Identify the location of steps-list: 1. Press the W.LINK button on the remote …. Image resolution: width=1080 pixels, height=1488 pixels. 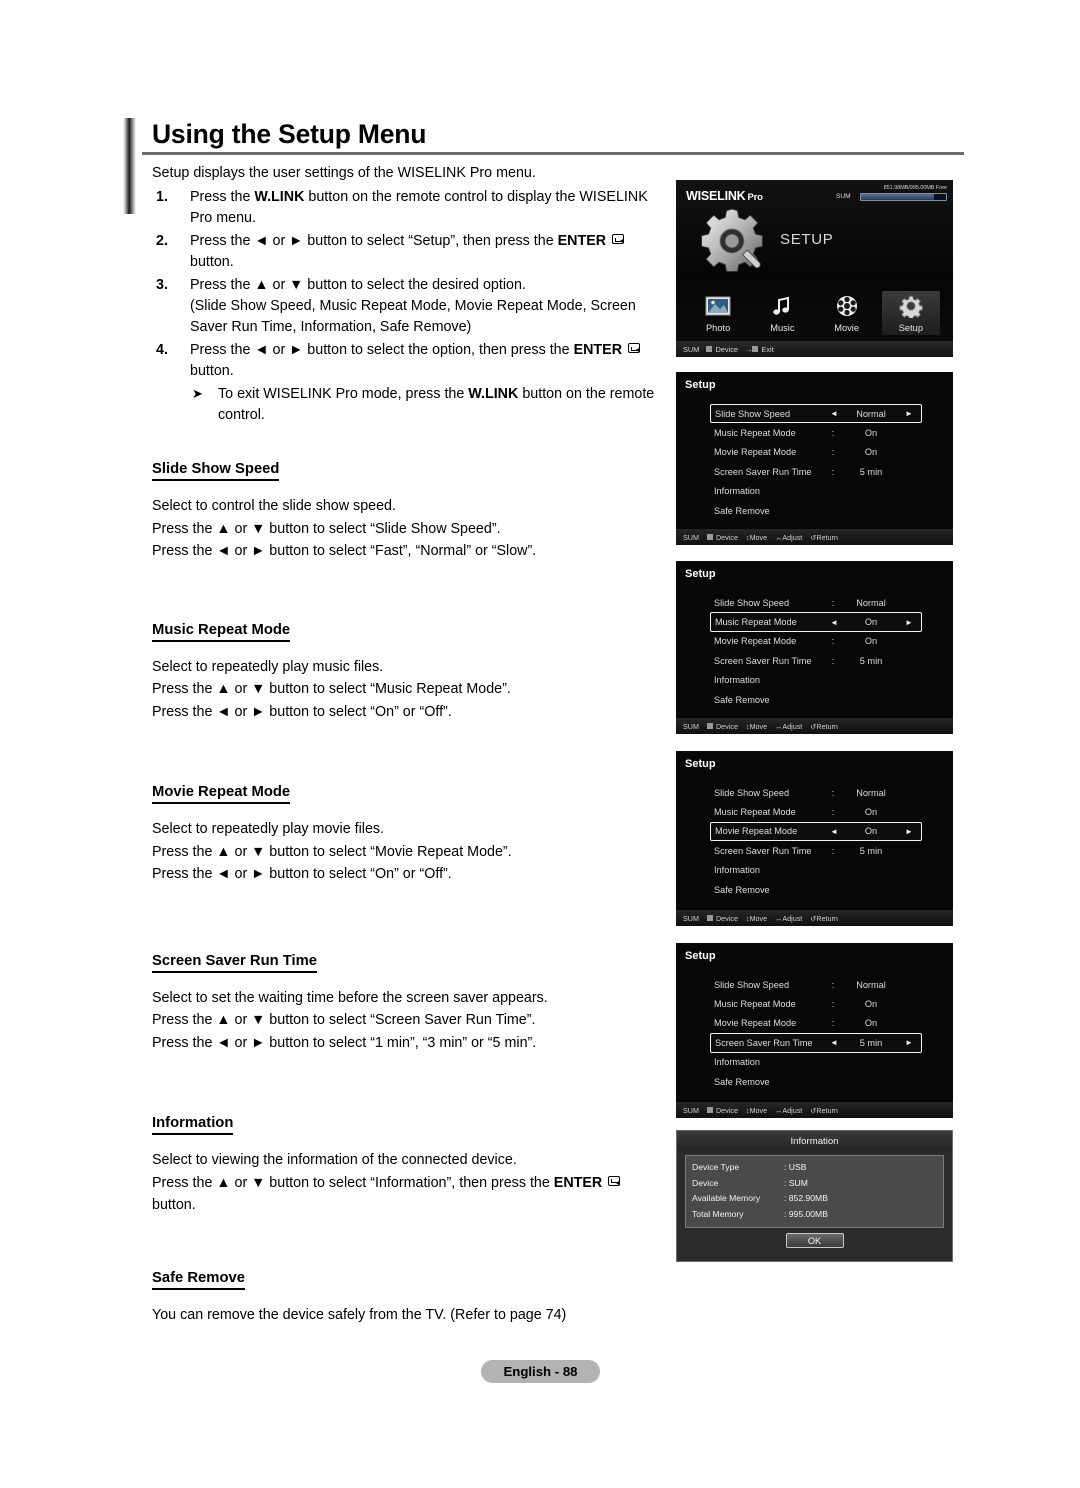
(407, 284).